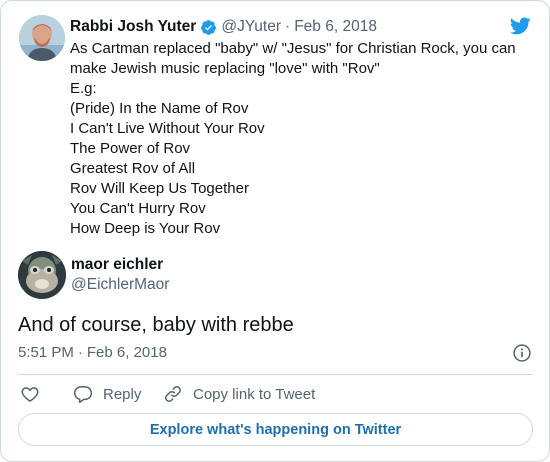 The width and height of the screenshot is (550, 462). What do you see at coordinates (42, 275) in the screenshot?
I see `author-avatar` at bounding box center [42, 275].